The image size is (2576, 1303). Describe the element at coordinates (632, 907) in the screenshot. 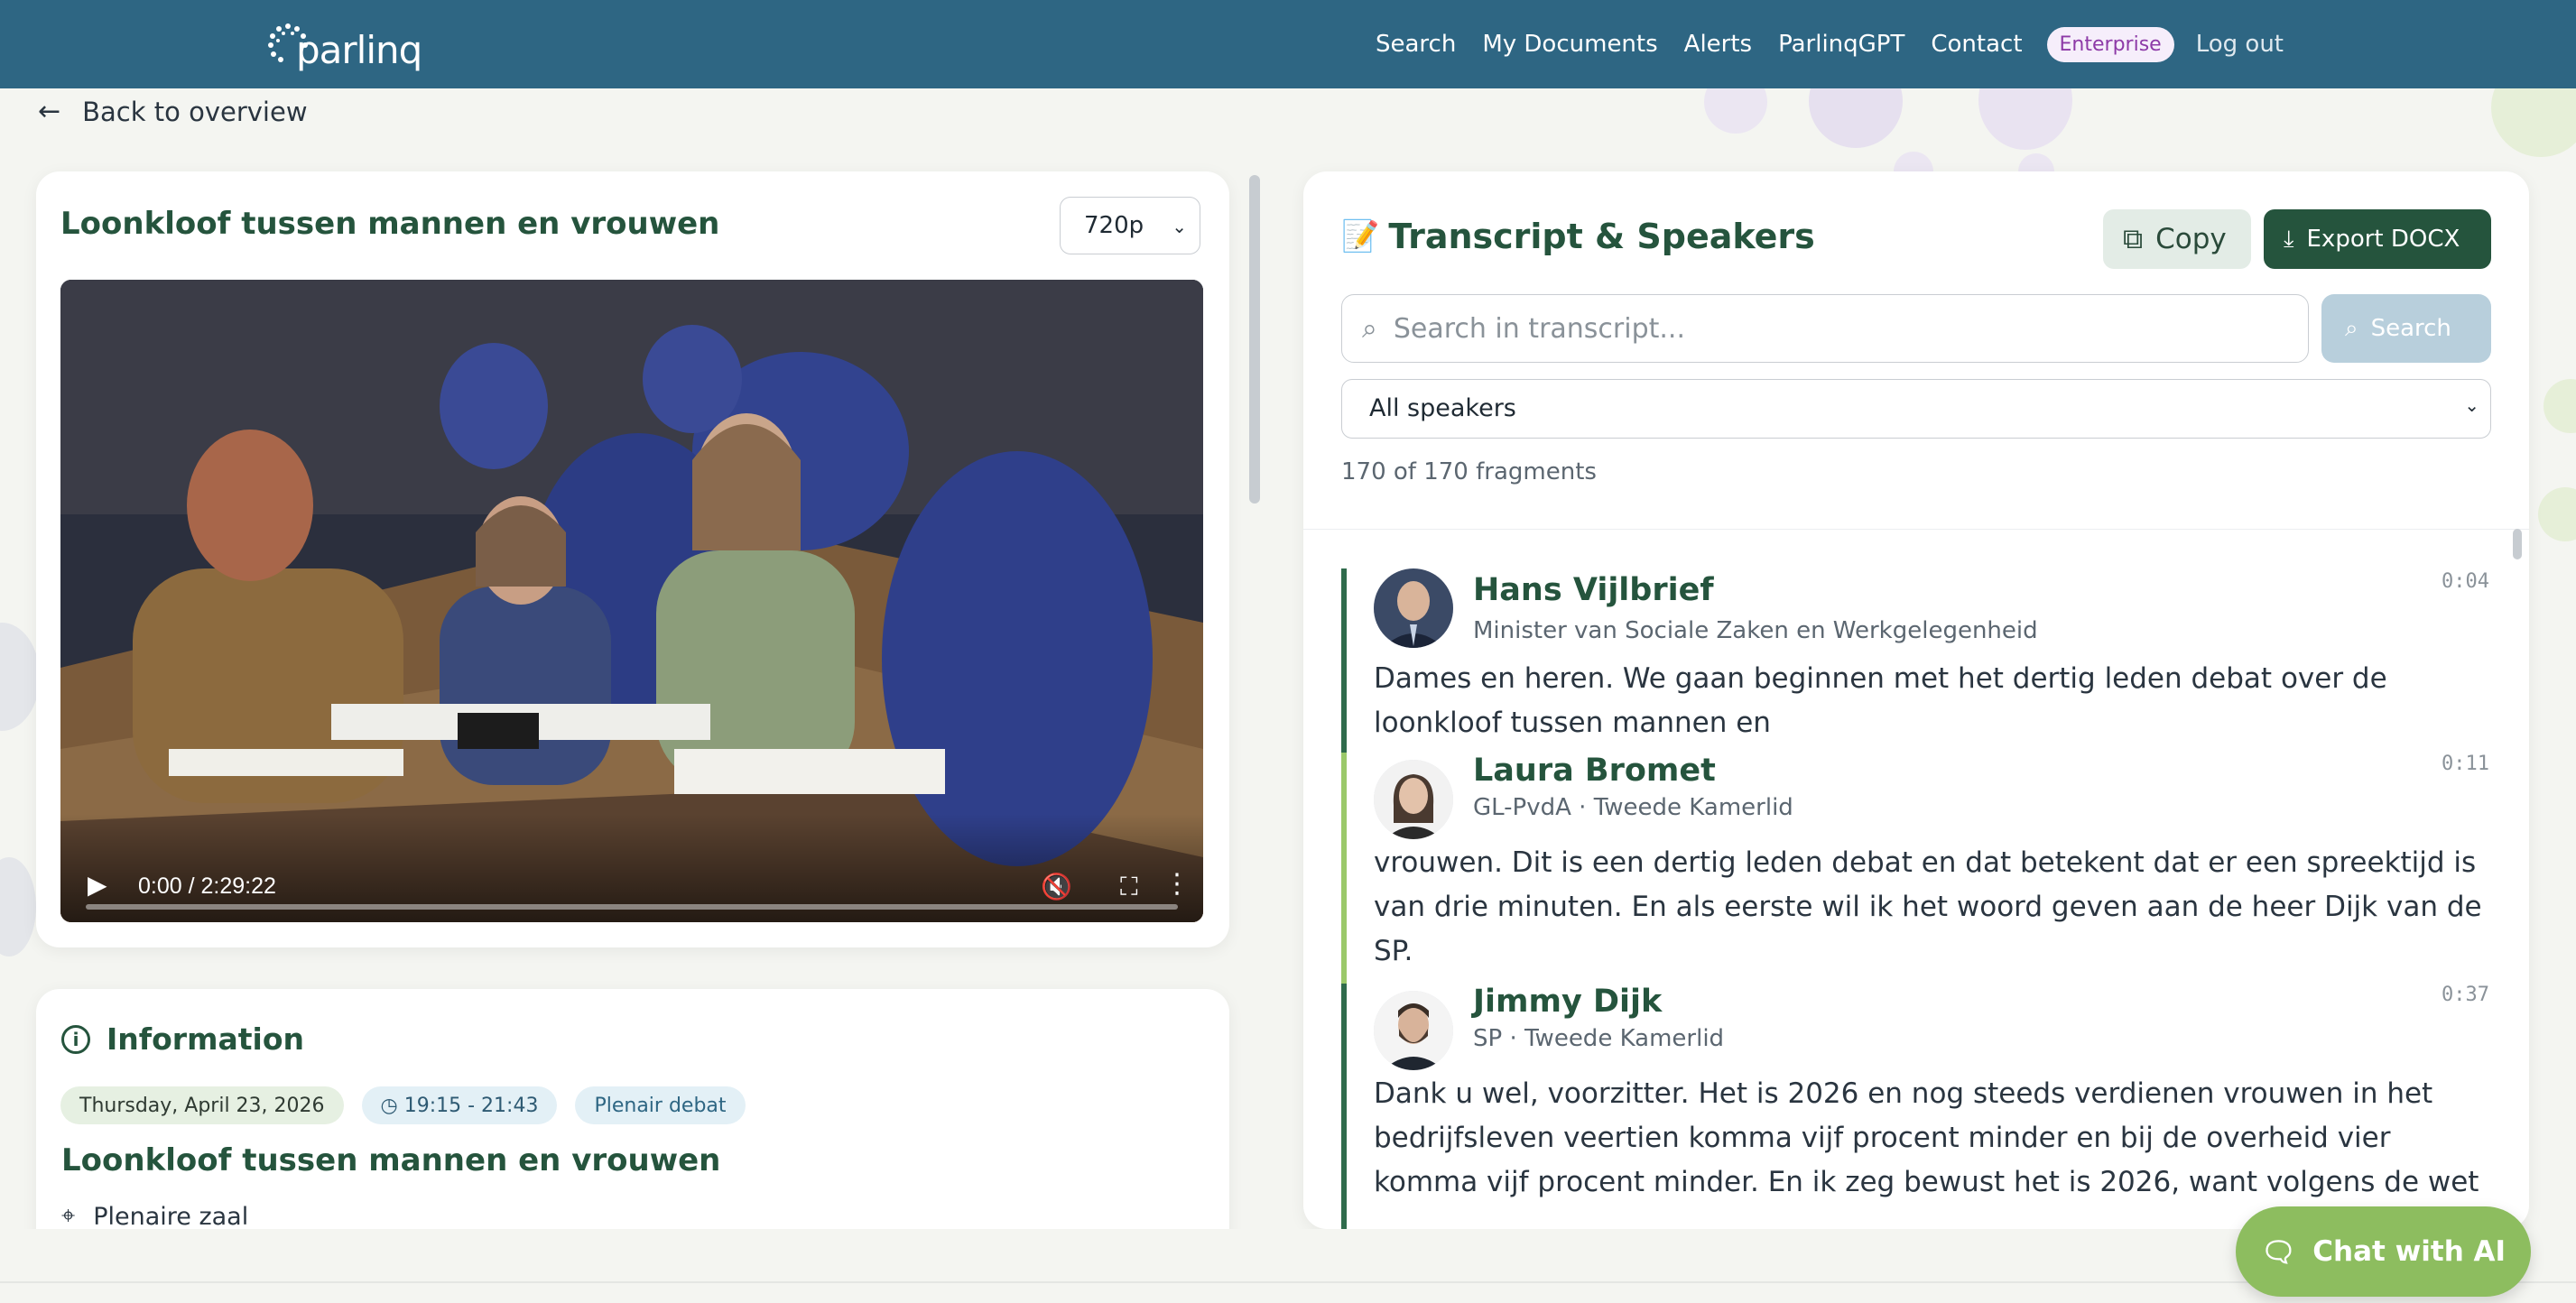

I see `video-progress-bar` at that location.